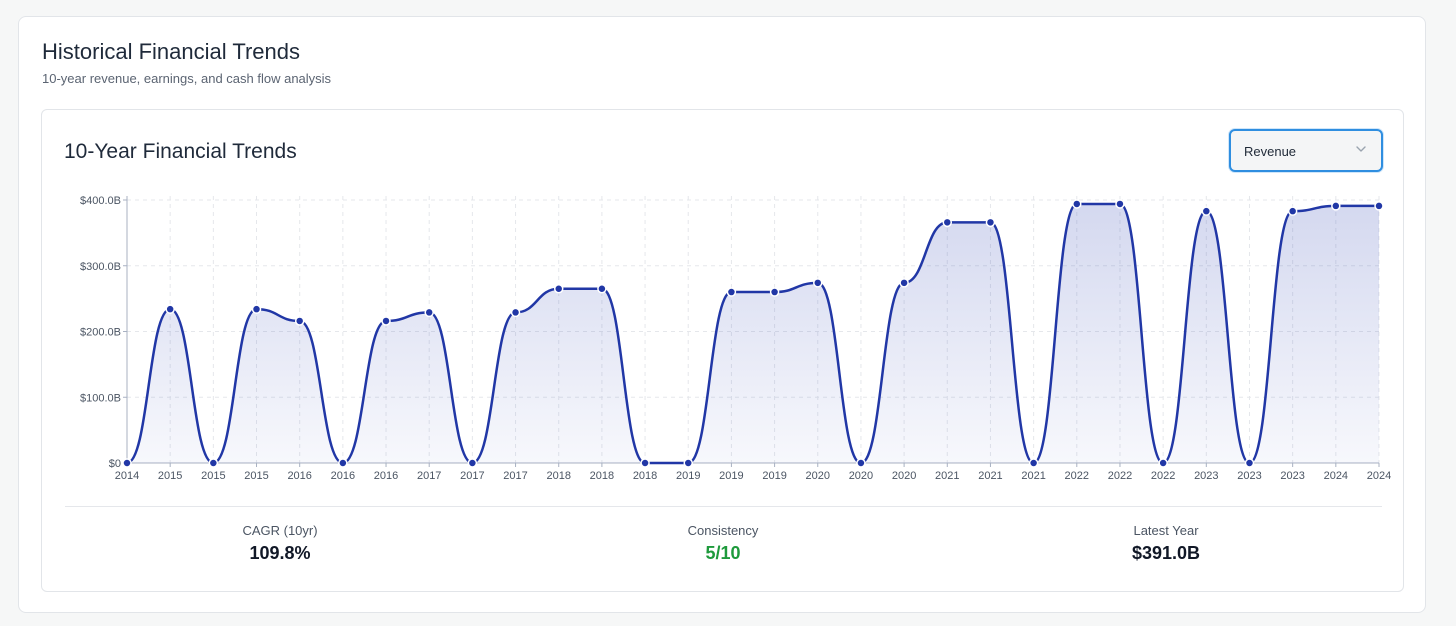  Describe the element at coordinates (171, 51) in the screenshot. I see `section-title: Historical Financial Trends` at that location.